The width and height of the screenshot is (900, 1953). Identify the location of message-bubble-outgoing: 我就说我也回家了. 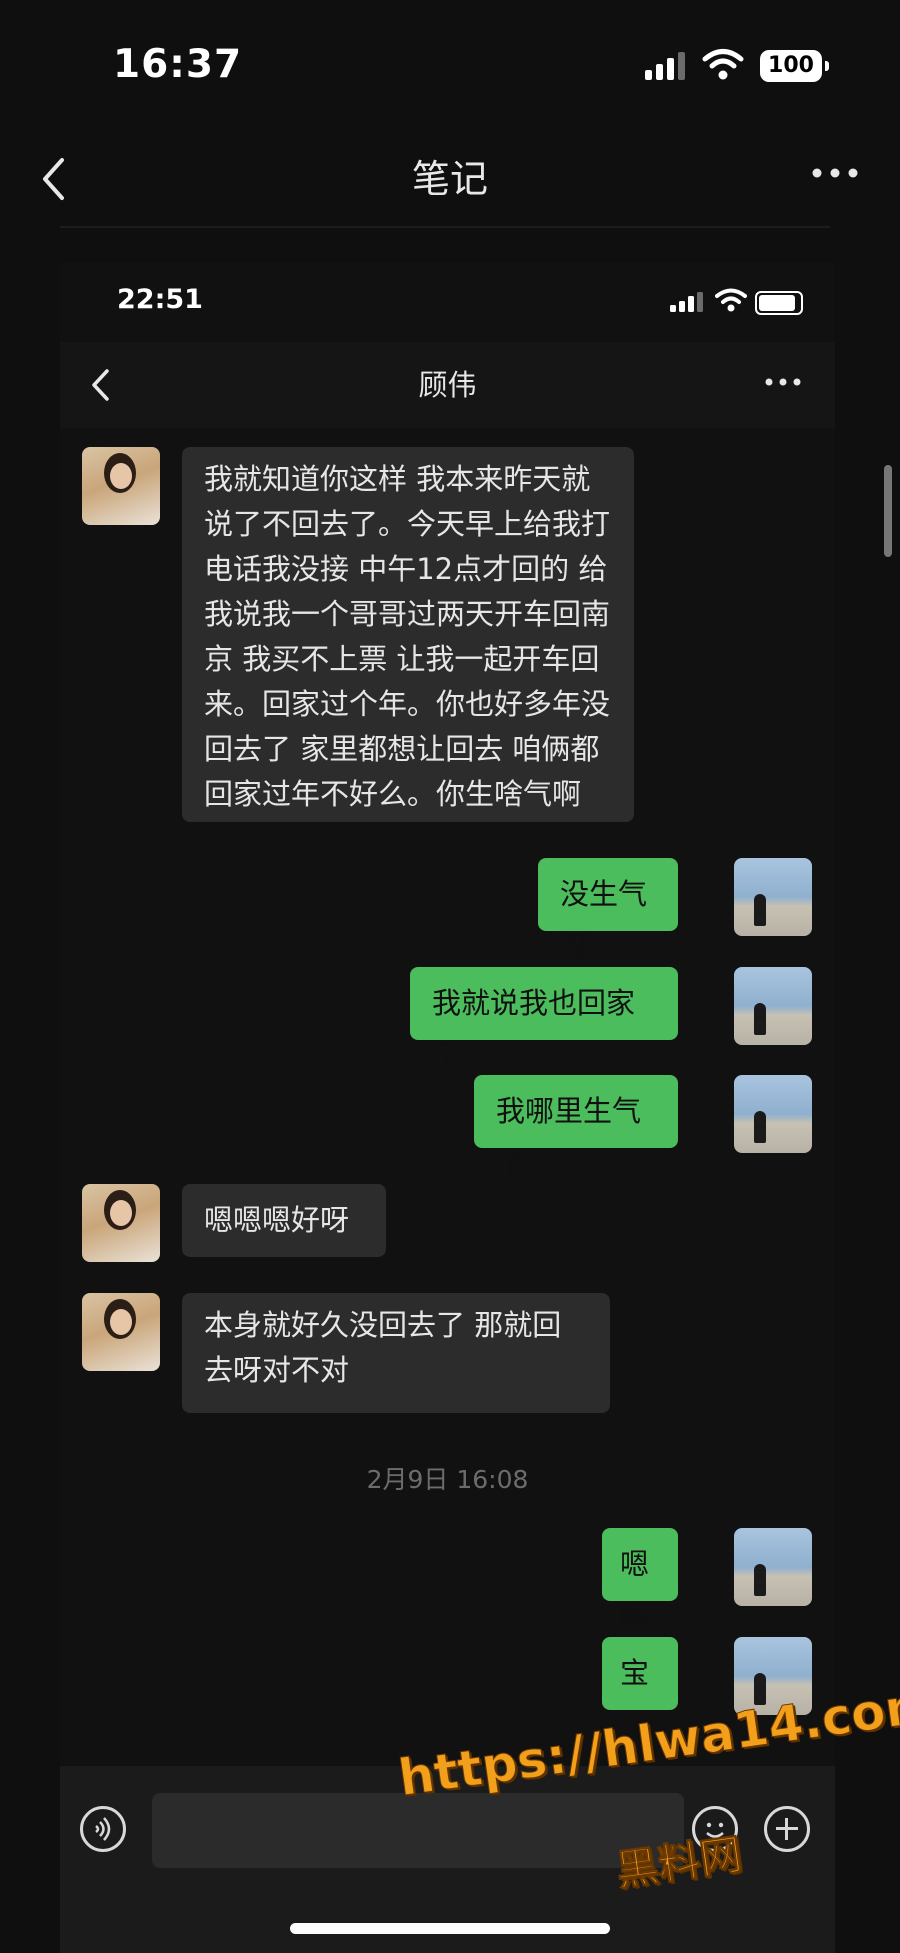
(544, 1020).